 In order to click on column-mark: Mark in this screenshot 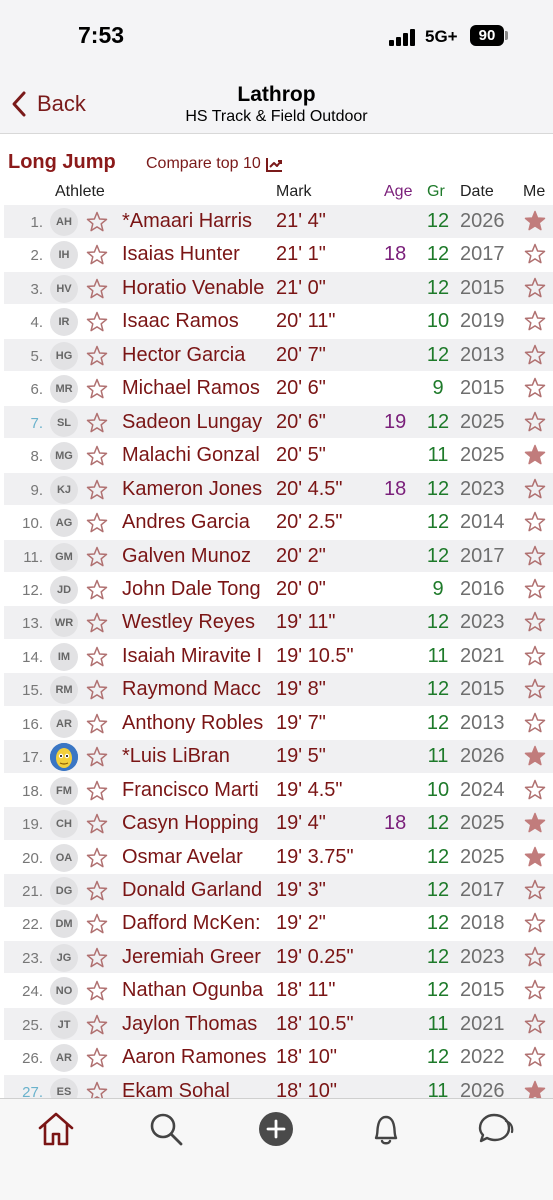, I will do `click(294, 192)`.